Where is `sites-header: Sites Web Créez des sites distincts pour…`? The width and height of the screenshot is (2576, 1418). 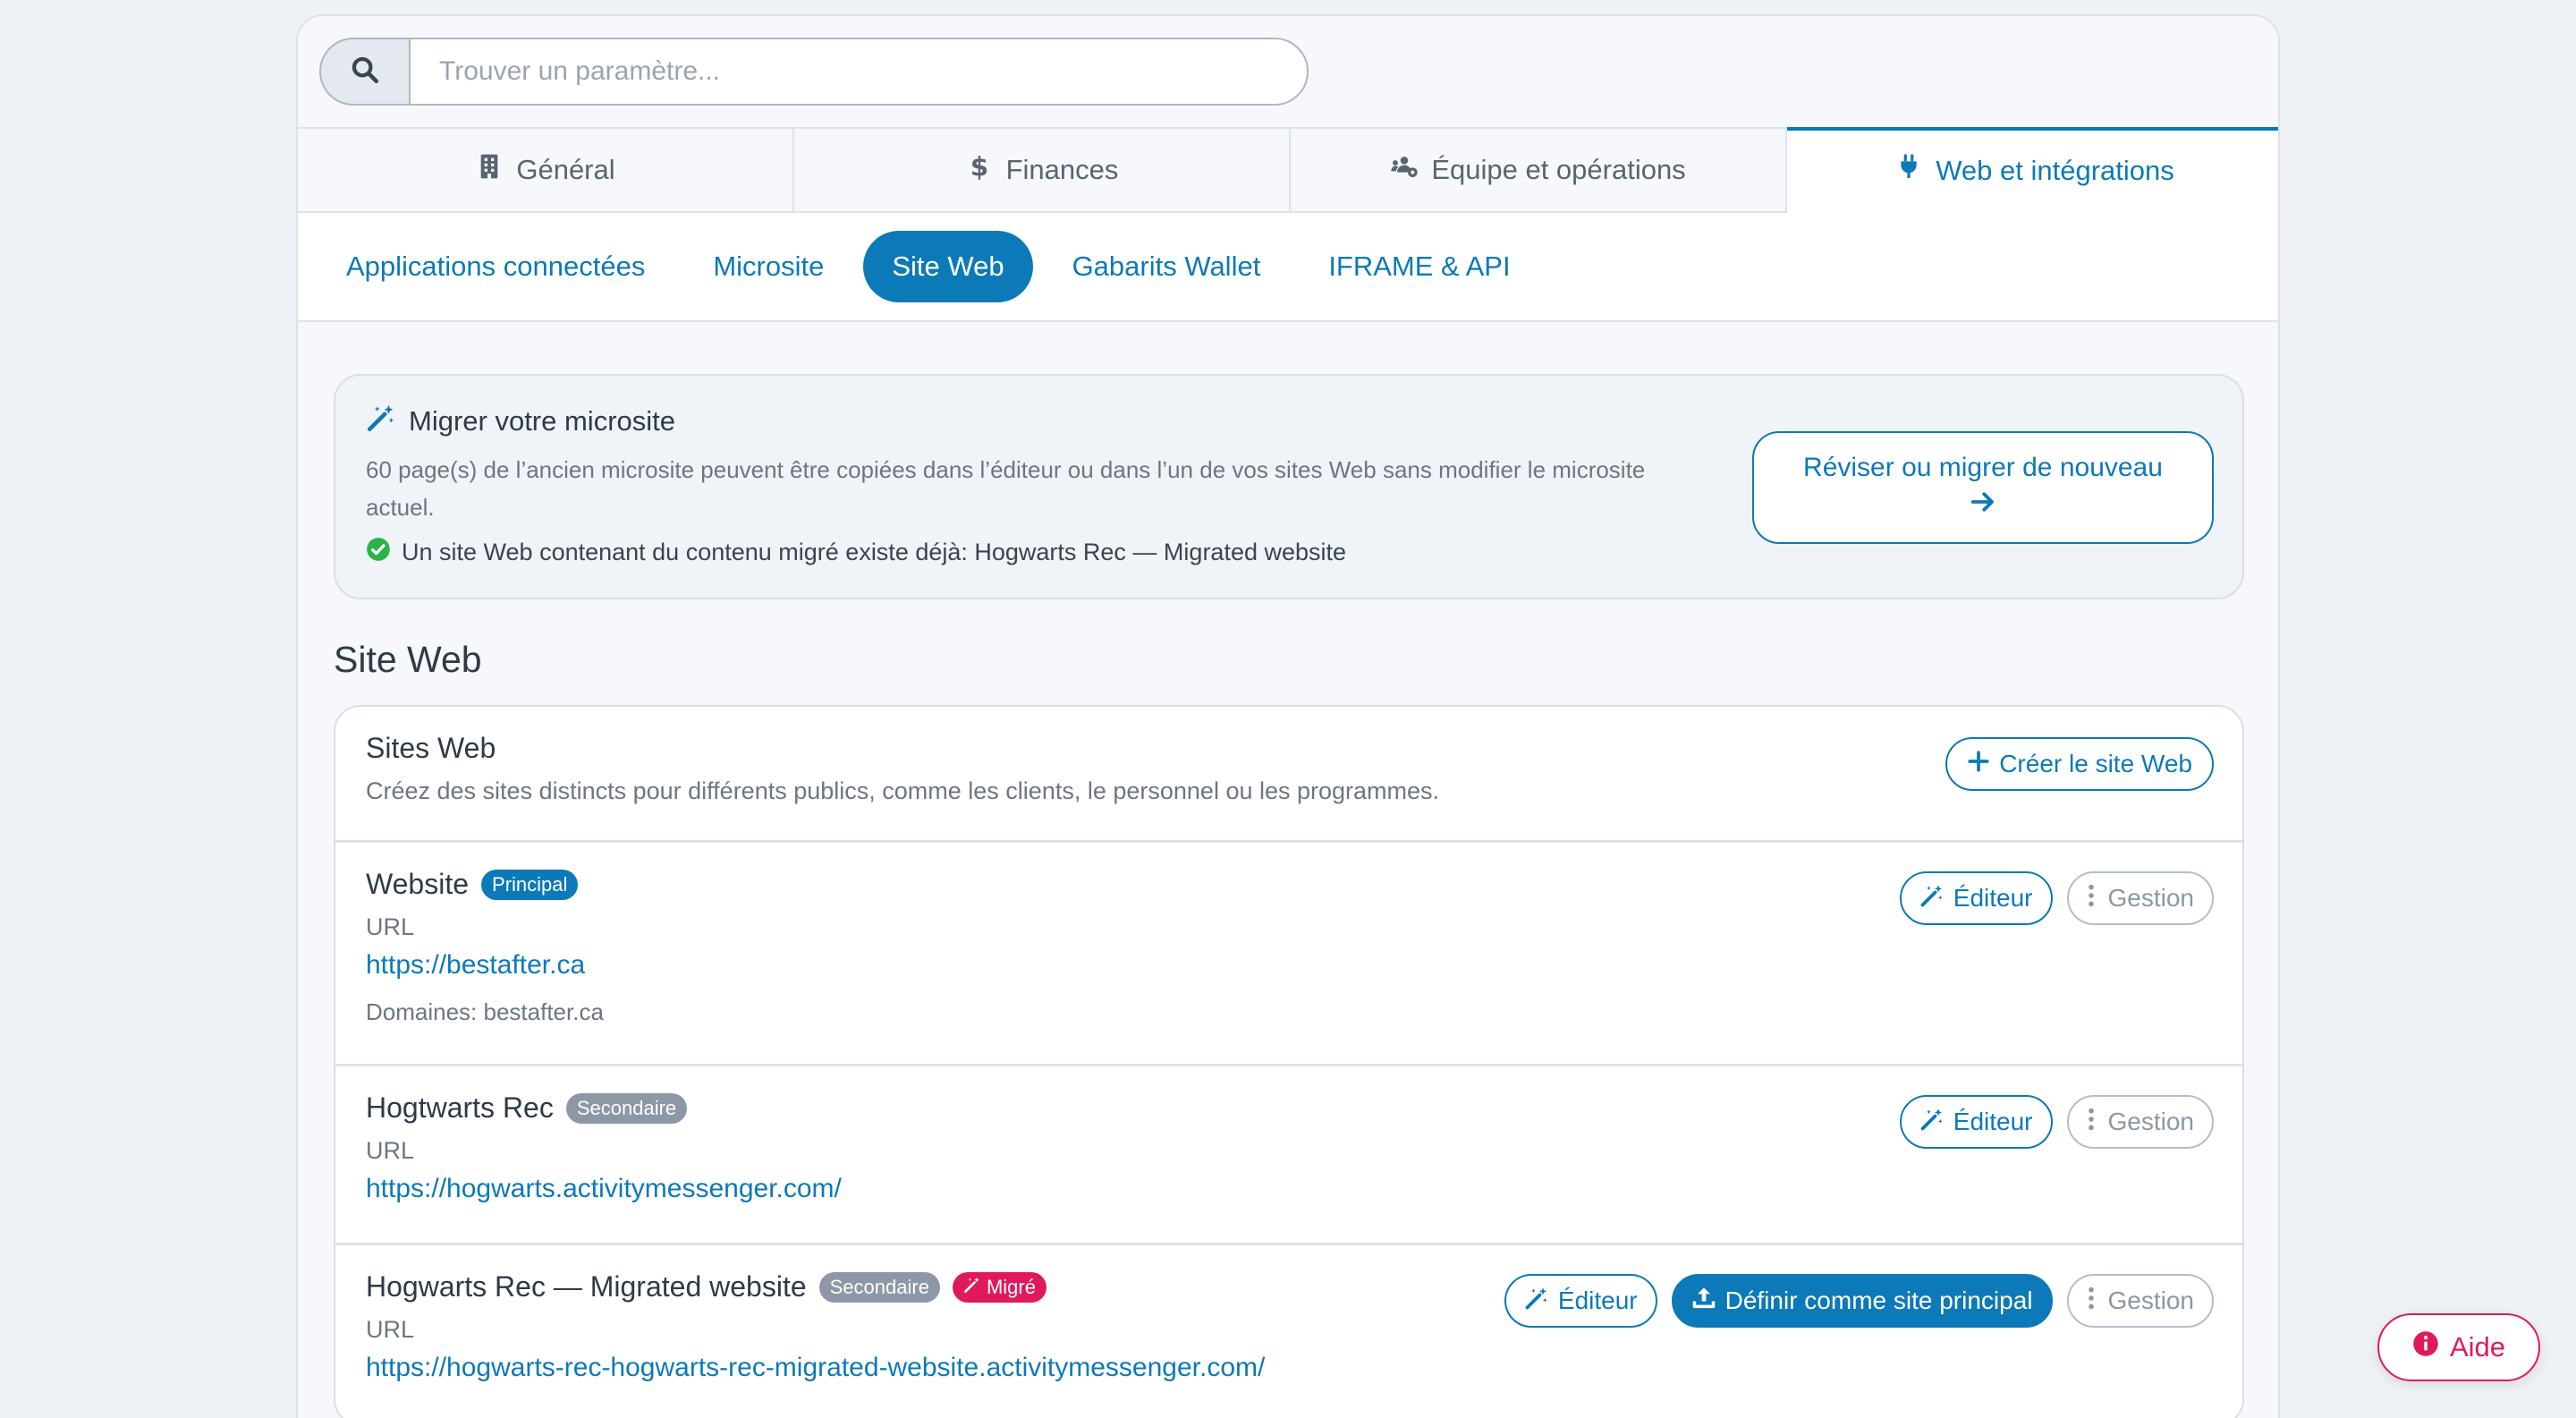 sites-header: Sites Web Créez des sites distincts pour… is located at coordinates (1288, 775).